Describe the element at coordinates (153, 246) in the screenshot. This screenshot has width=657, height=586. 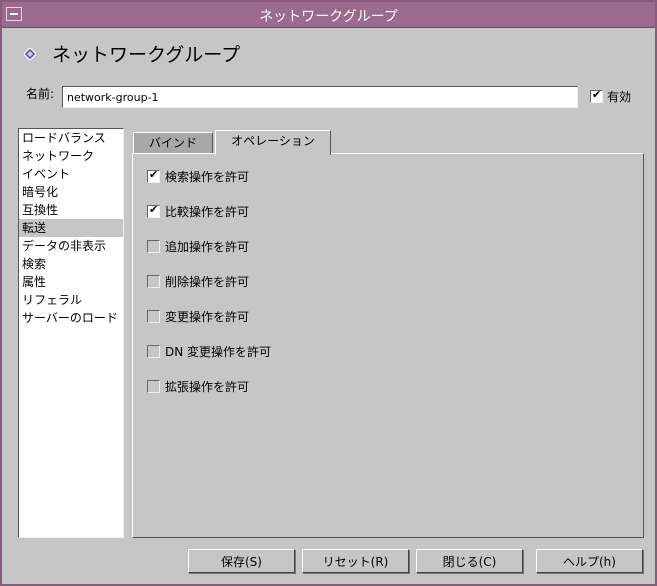
I see `add-permission-checkbox` at that location.